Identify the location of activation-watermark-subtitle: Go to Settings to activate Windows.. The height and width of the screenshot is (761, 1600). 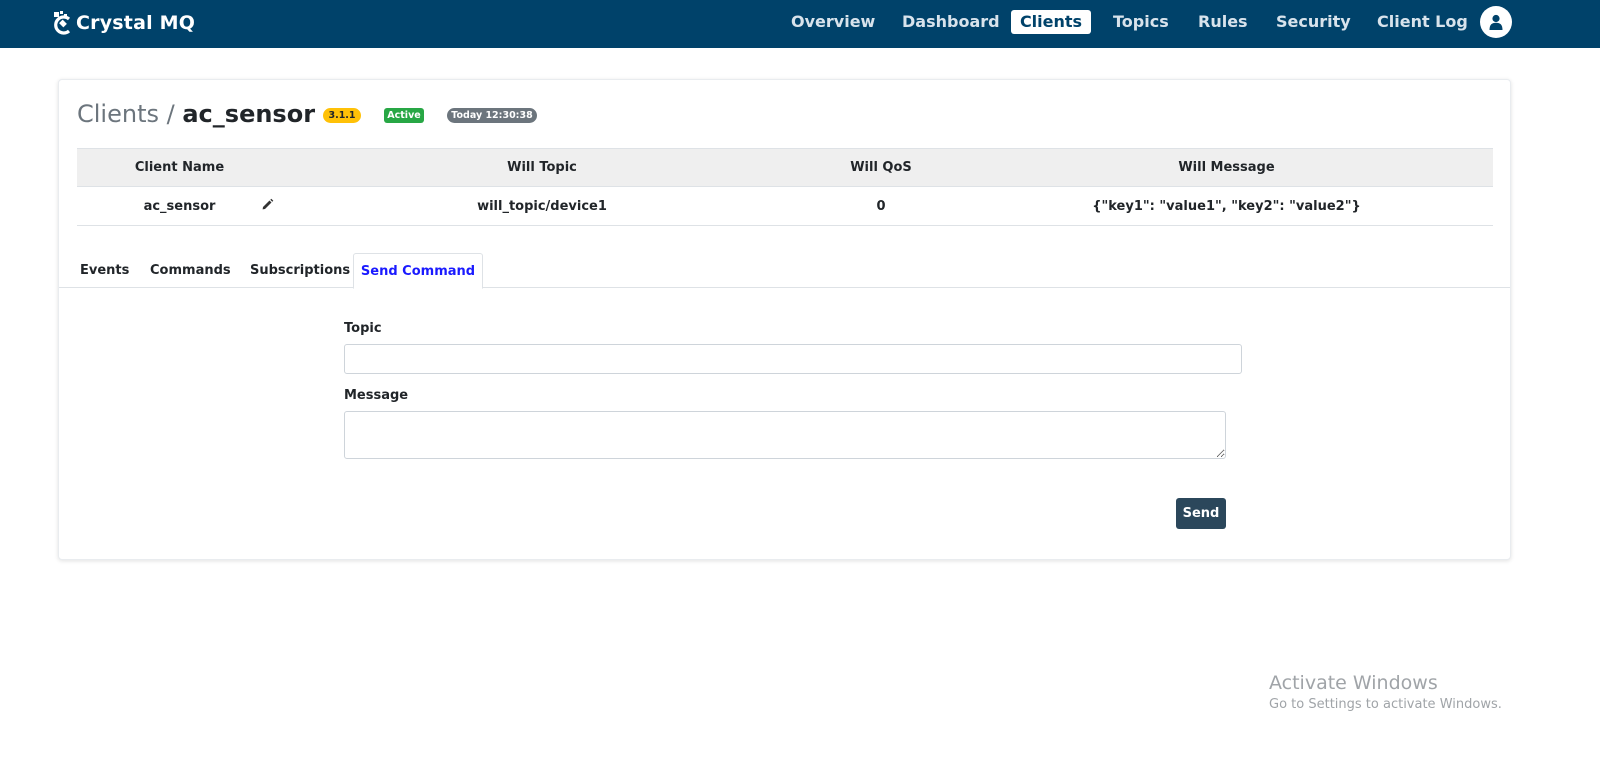
(1385, 704).